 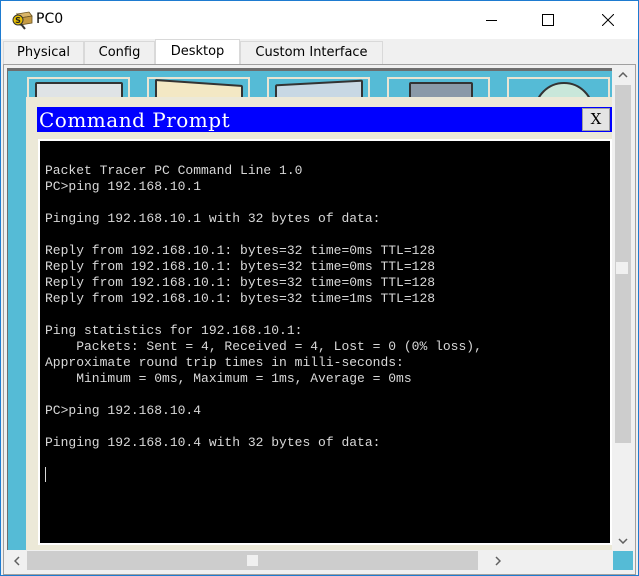 I want to click on chevron-left-icon, so click(x=17, y=560).